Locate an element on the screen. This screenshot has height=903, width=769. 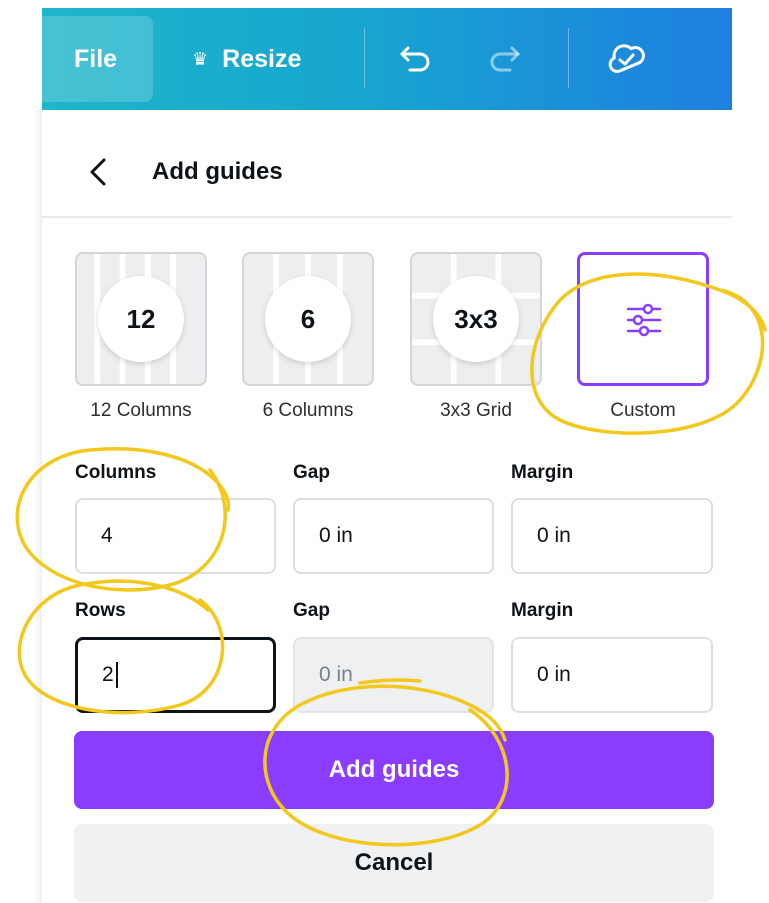
rows-gap-input: 0 in is located at coordinates (393, 675).